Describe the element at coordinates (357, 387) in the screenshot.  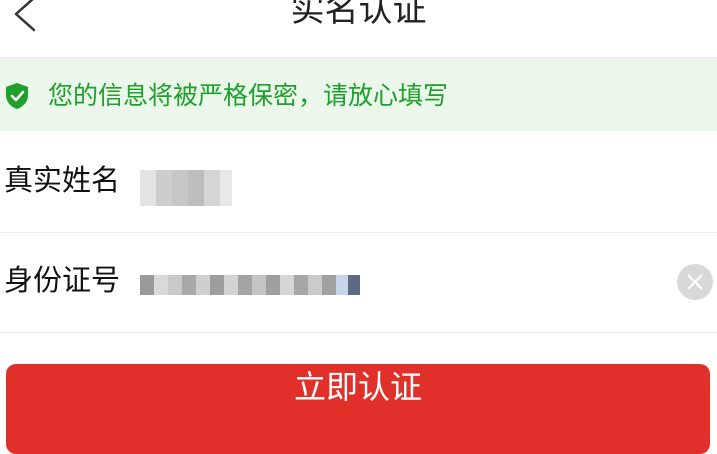
I see `verify-now-label: 立即认证` at that location.